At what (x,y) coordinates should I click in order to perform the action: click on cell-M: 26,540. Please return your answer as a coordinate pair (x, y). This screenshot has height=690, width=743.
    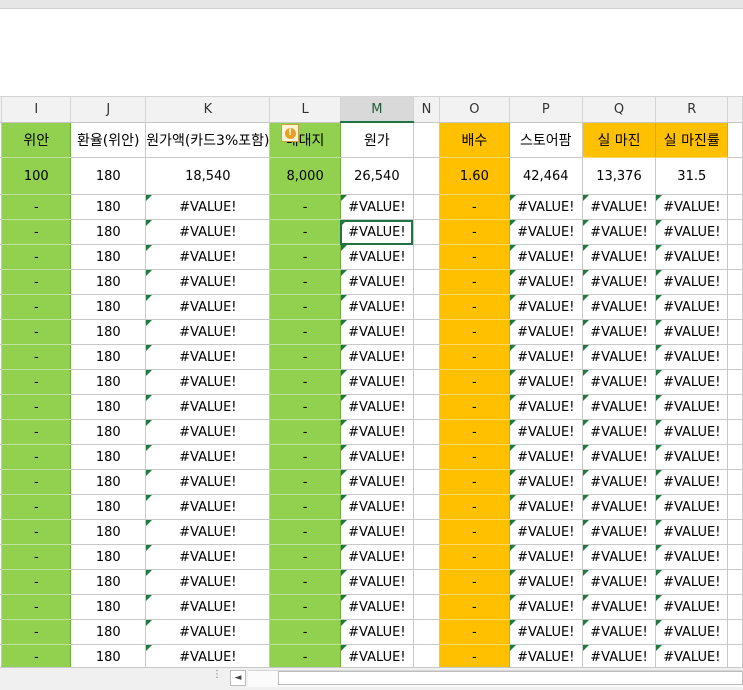
    Looking at the image, I should click on (377, 176).